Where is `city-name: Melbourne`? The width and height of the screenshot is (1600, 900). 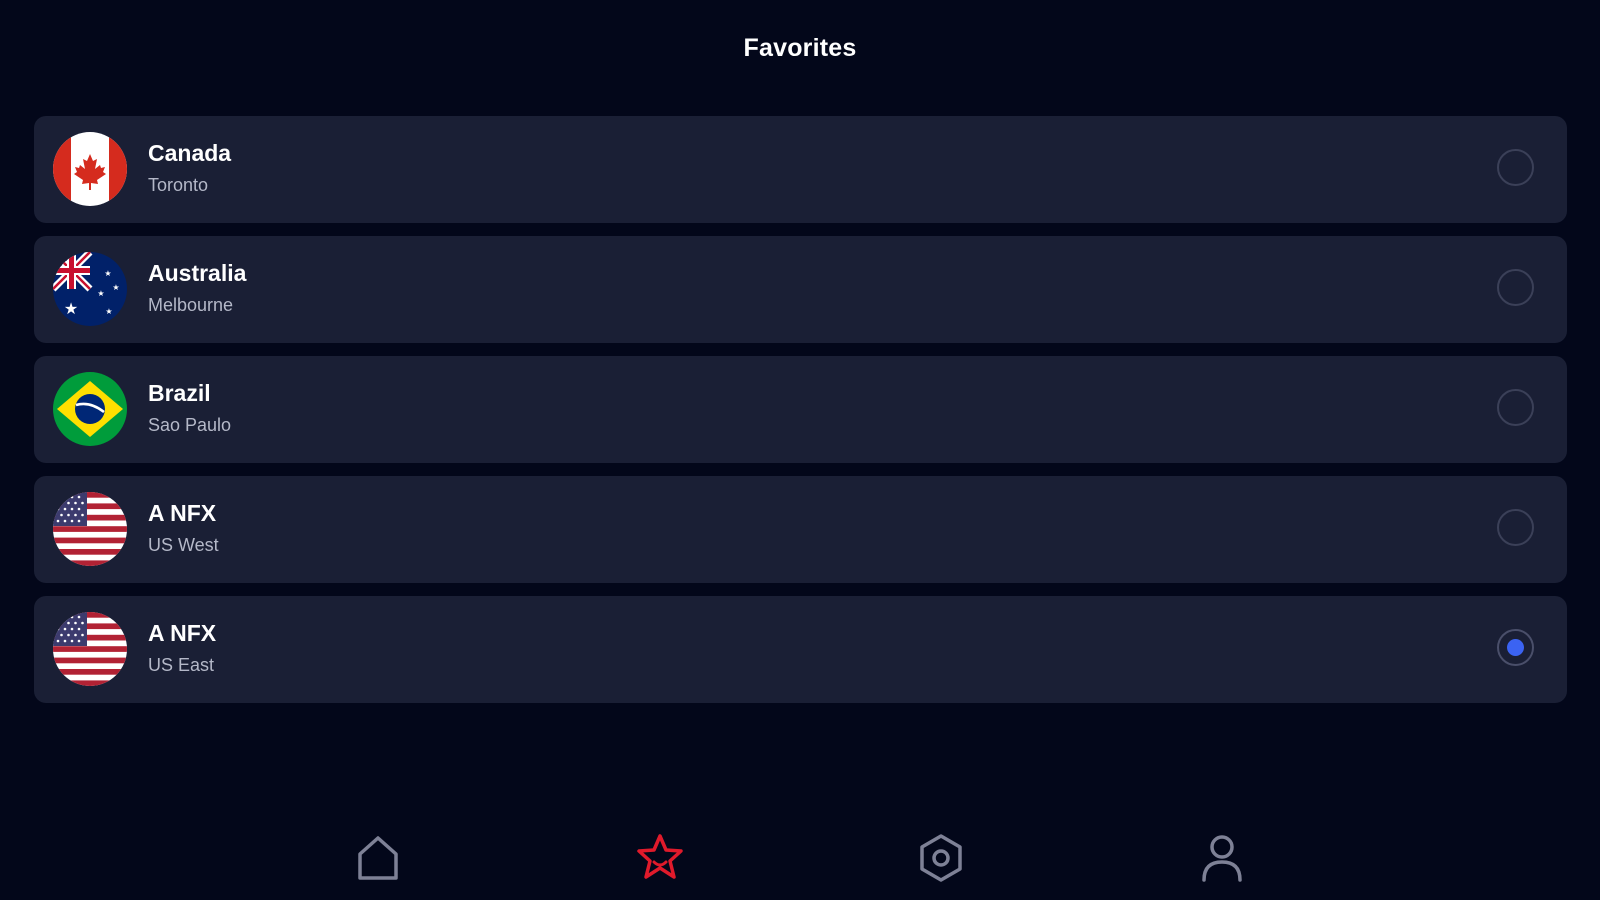
city-name: Melbourne is located at coordinates (191, 305).